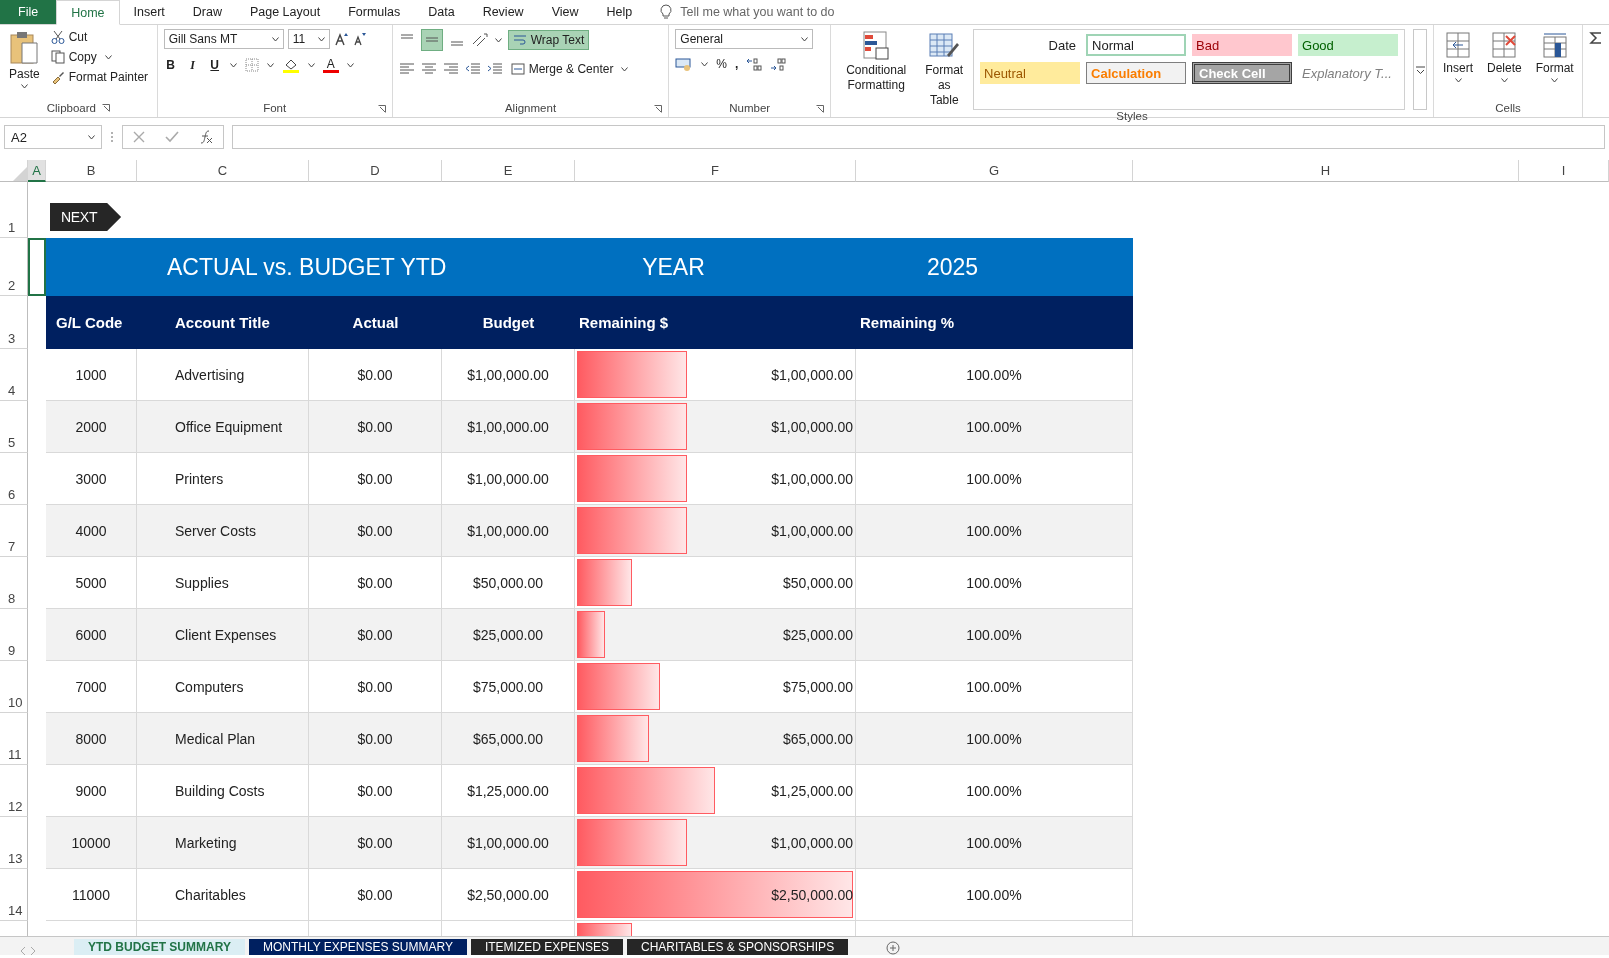 This screenshot has height=958, width=1609. What do you see at coordinates (14, 583) in the screenshot?
I see `row-header: 8` at bounding box center [14, 583].